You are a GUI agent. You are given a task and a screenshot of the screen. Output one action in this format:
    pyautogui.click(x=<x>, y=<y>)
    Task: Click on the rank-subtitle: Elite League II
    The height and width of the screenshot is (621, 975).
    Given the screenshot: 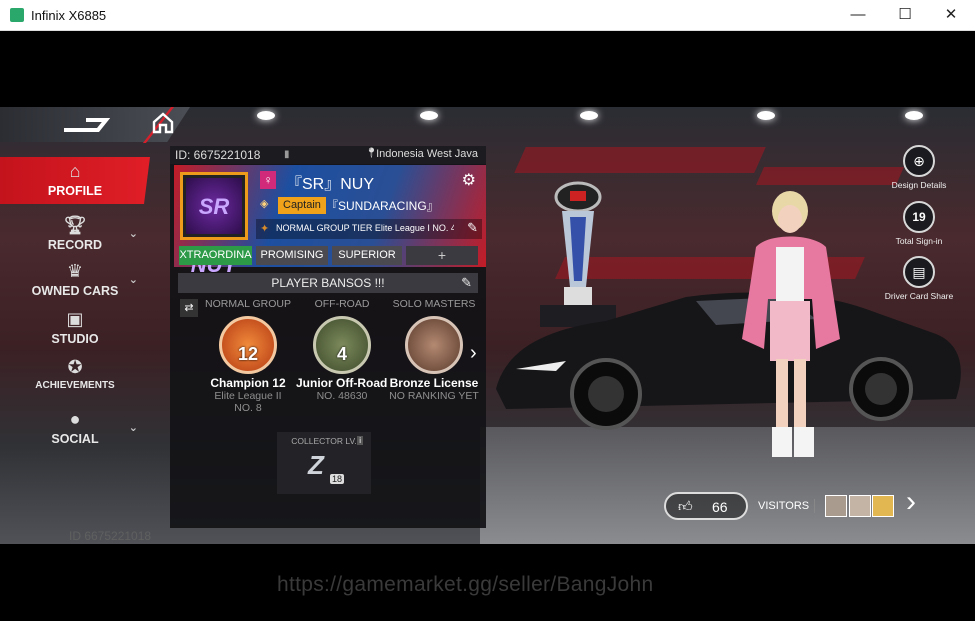 What is the action you would take?
    pyautogui.click(x=248, y=396)
    